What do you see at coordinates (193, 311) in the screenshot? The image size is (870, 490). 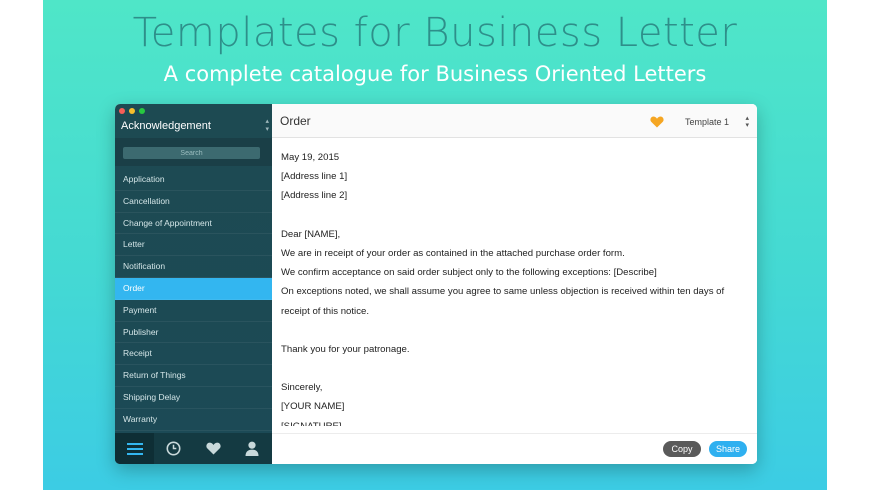 I see `sidebar-item-payment: Payment` at bounding box center [193, 311].